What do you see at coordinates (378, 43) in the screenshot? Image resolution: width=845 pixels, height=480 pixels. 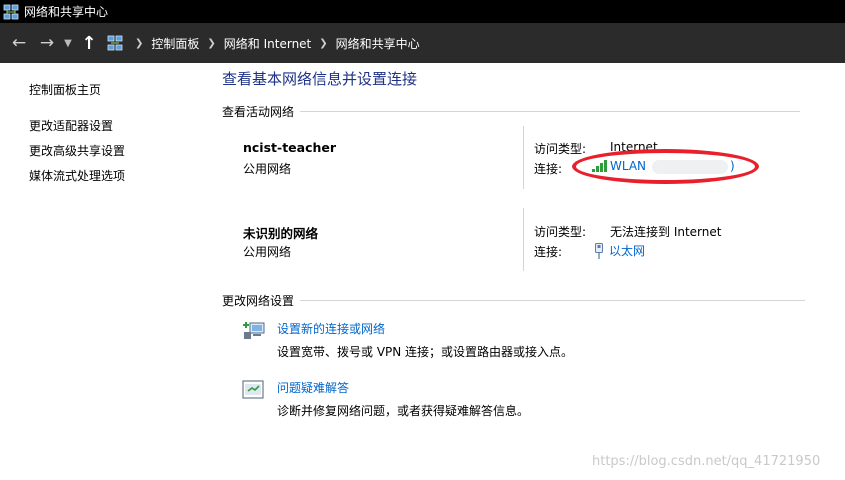 I see `breadcrumb-item-network-center: 网络和共享中心` at bounding box center [378, 43].